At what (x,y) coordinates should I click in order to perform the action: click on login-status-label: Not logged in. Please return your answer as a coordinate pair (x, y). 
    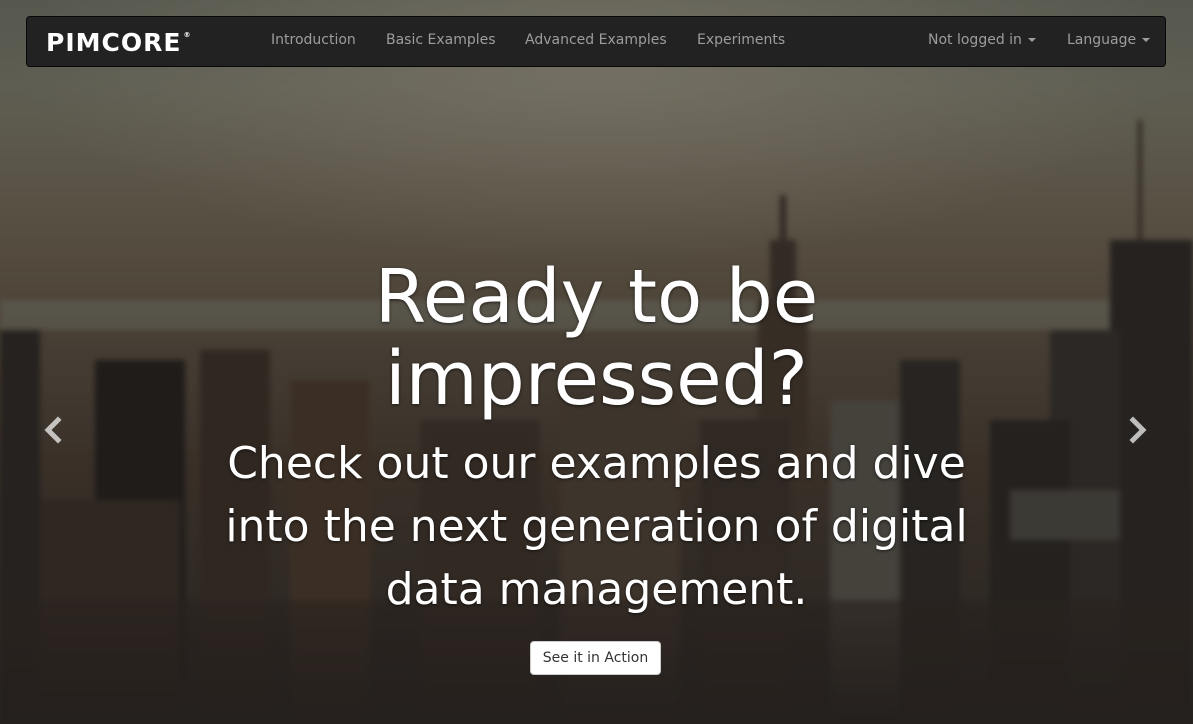
    Looking at the image, I should click on (975, 40).